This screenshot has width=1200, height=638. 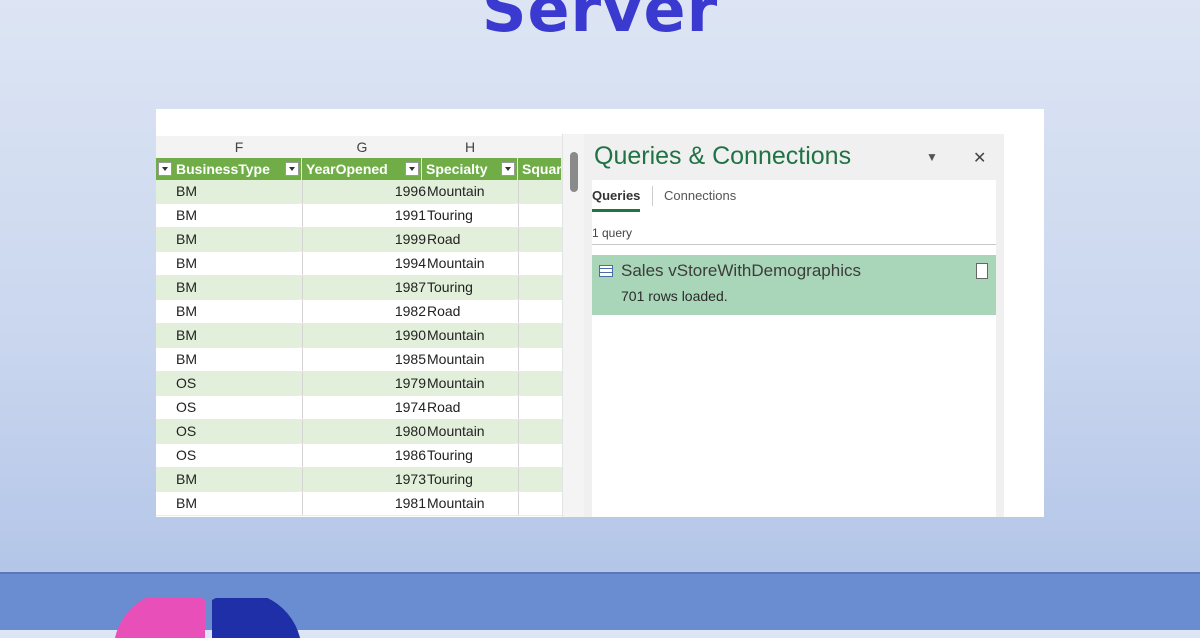 I want to click on cell-yearopened: 1990, so click(x=386, y=335).